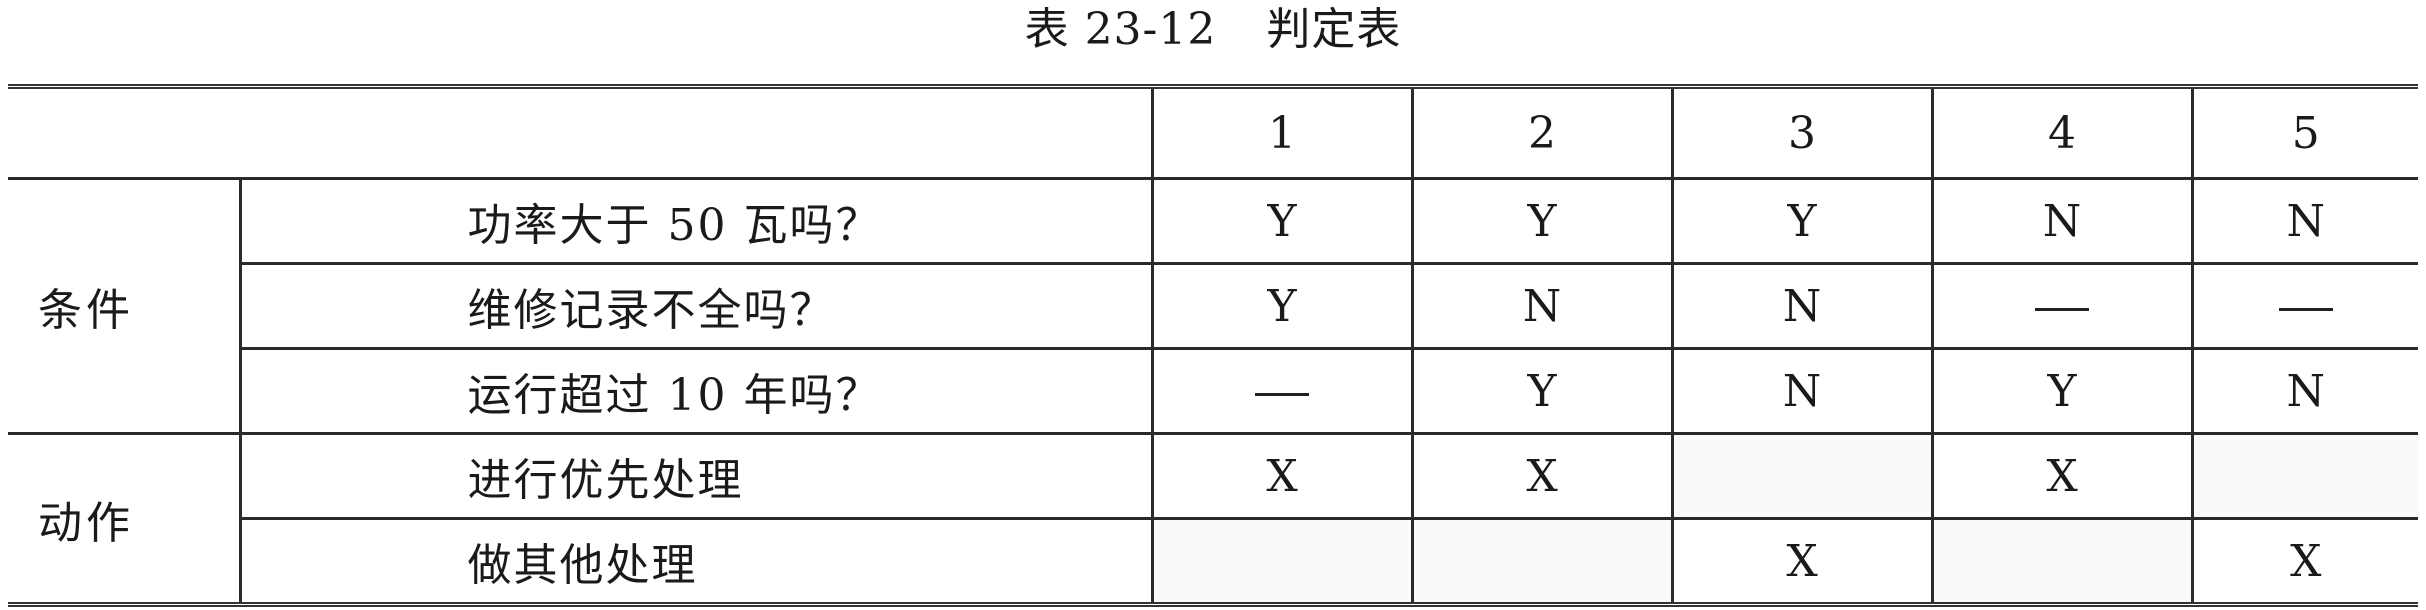  I want to click on action-group-label: 动作, so click(125, 519).